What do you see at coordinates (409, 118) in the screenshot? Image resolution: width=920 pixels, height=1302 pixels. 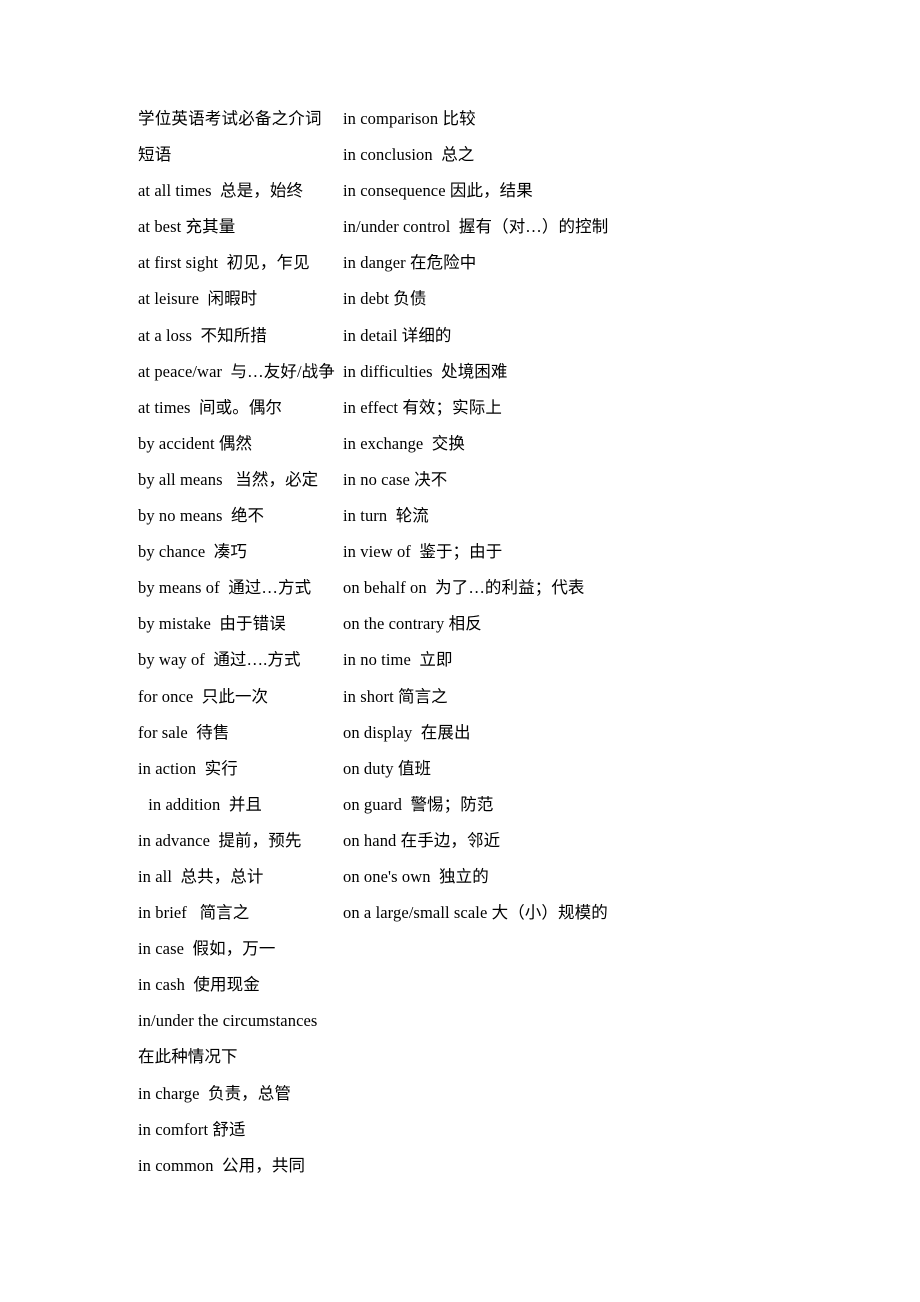 I see `phrase-entry: in comparison 比较` at bounding box center [409, 118].